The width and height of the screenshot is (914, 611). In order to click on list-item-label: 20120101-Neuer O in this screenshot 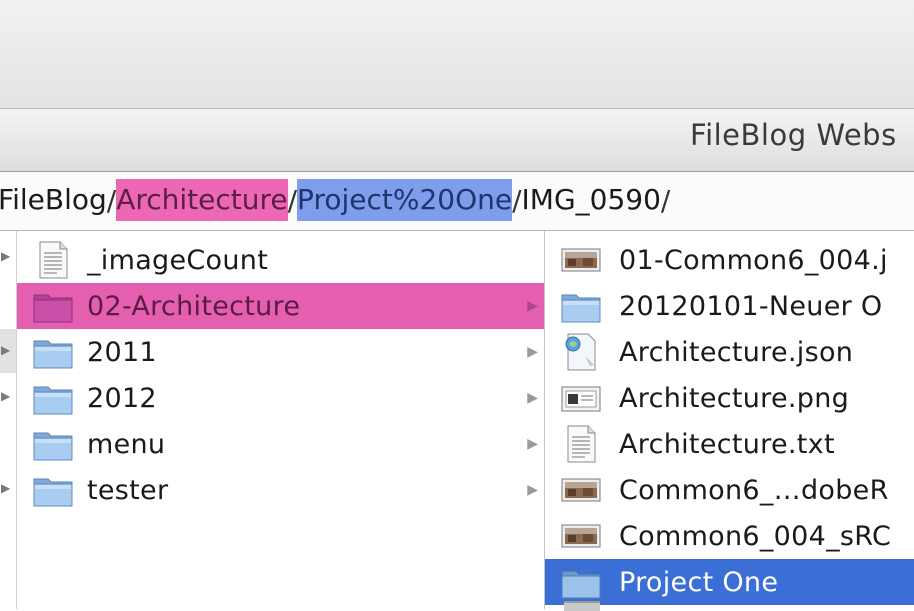, I will do `click(751, 306)`.